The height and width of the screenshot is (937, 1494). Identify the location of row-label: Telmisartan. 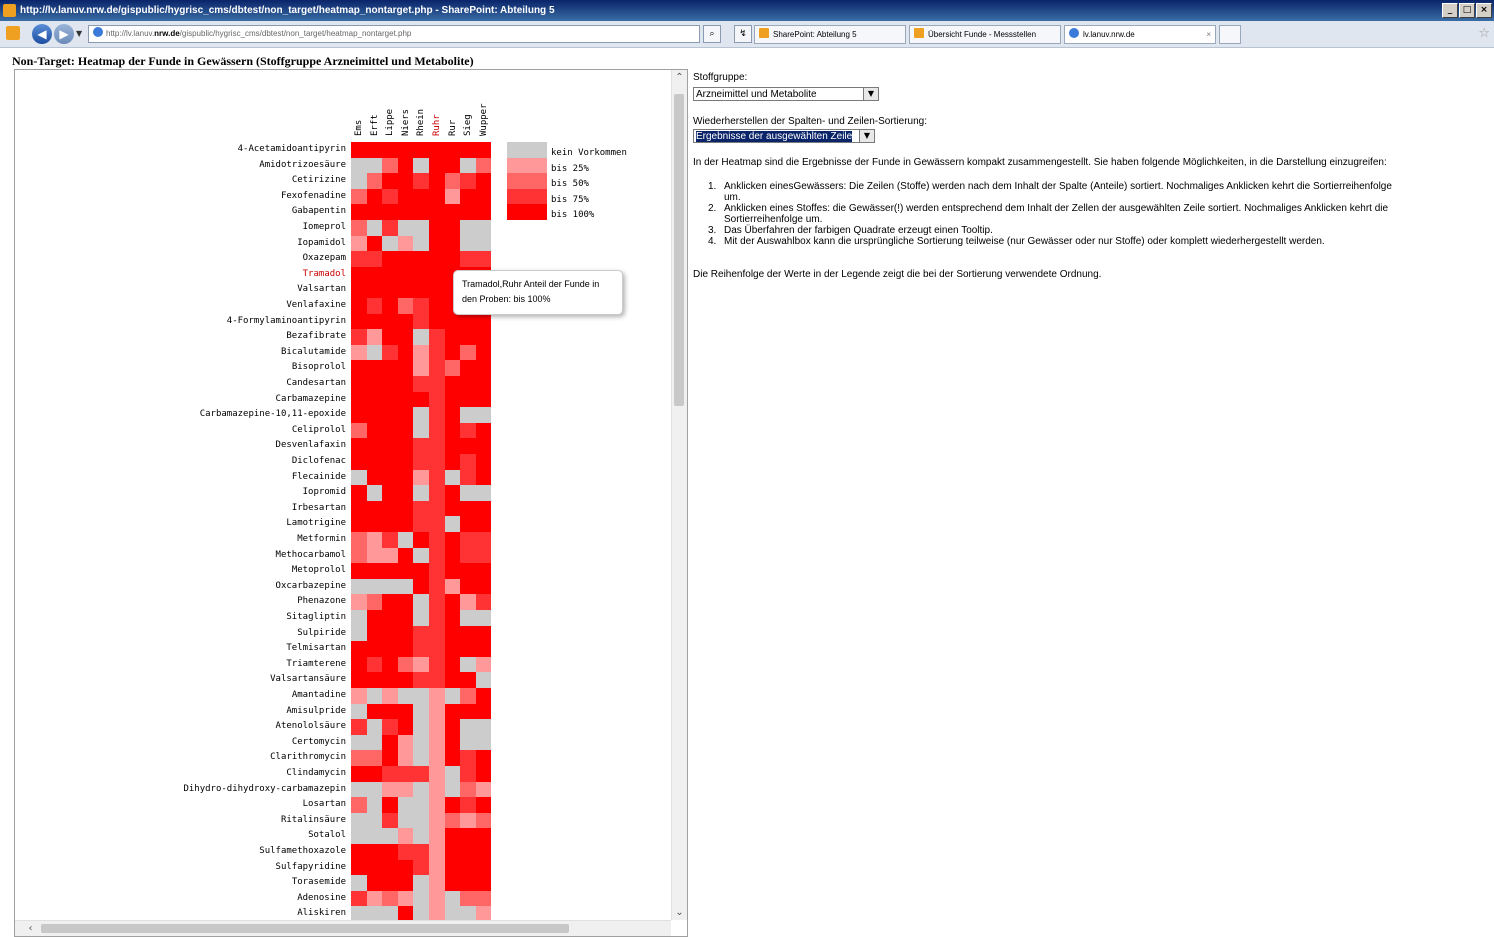
(316, 648).